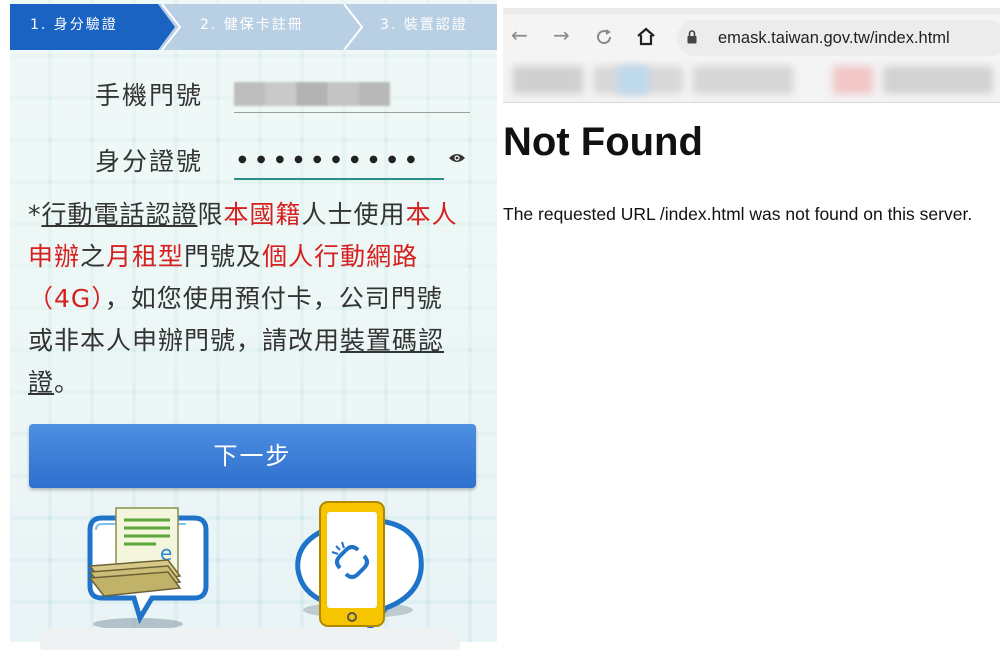  Describe the element at coordinates (692, 37) in the screenshot. I see `lock-icon` at that location.